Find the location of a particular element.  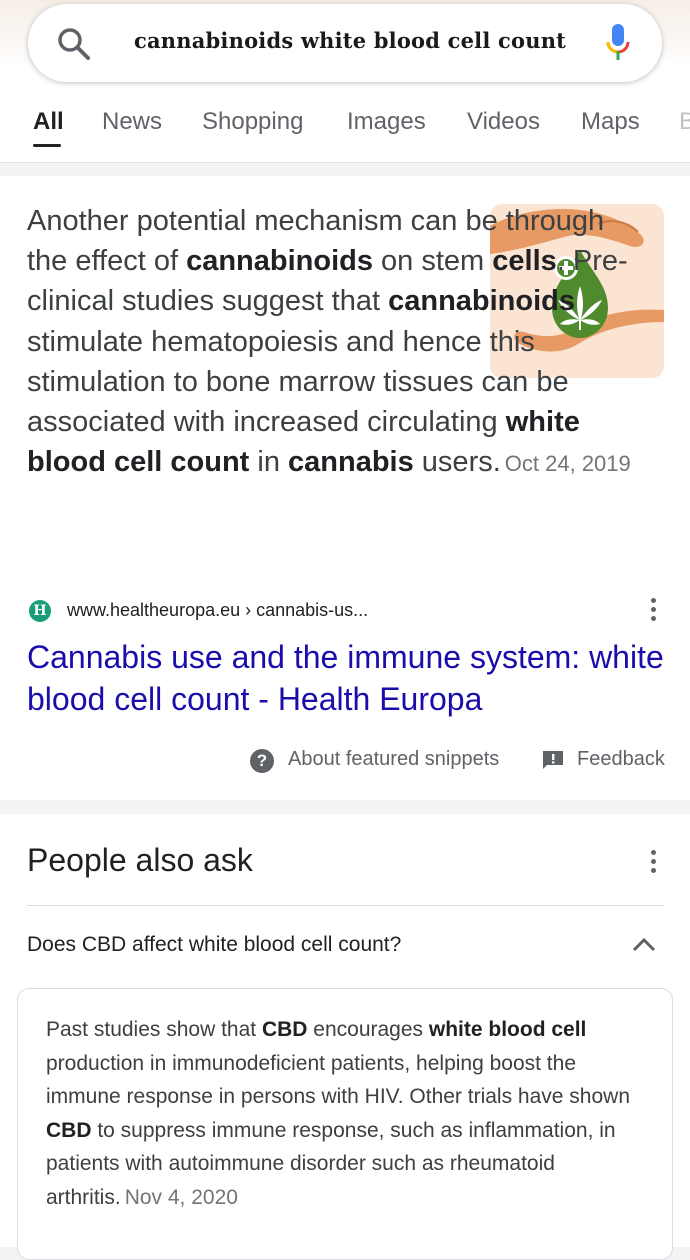

tab-news: News is located at coordinates (132, 122).